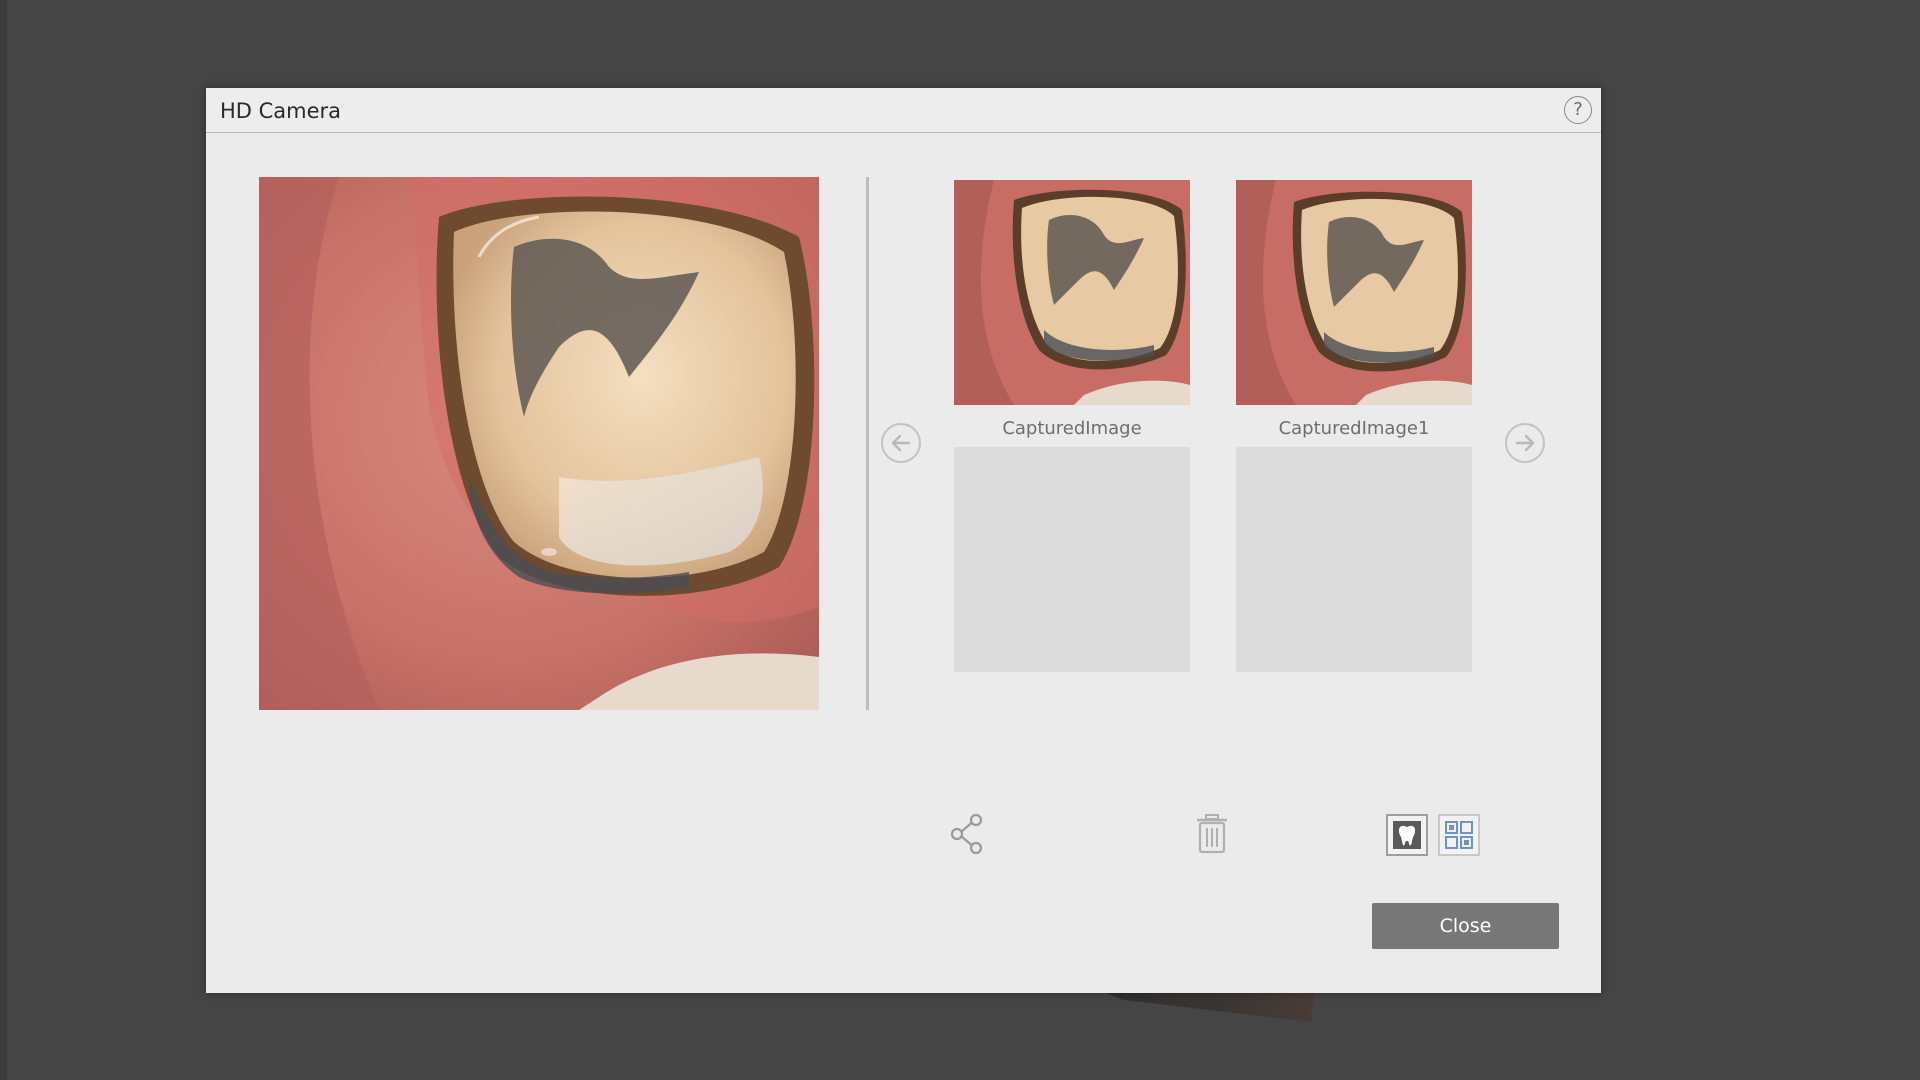 The height and width of the screenshot is (1080, 1920). What do you see at coordinates (539, 443) in the screenshot?
I see `live-preview-image` at bounding box center [539, 443].